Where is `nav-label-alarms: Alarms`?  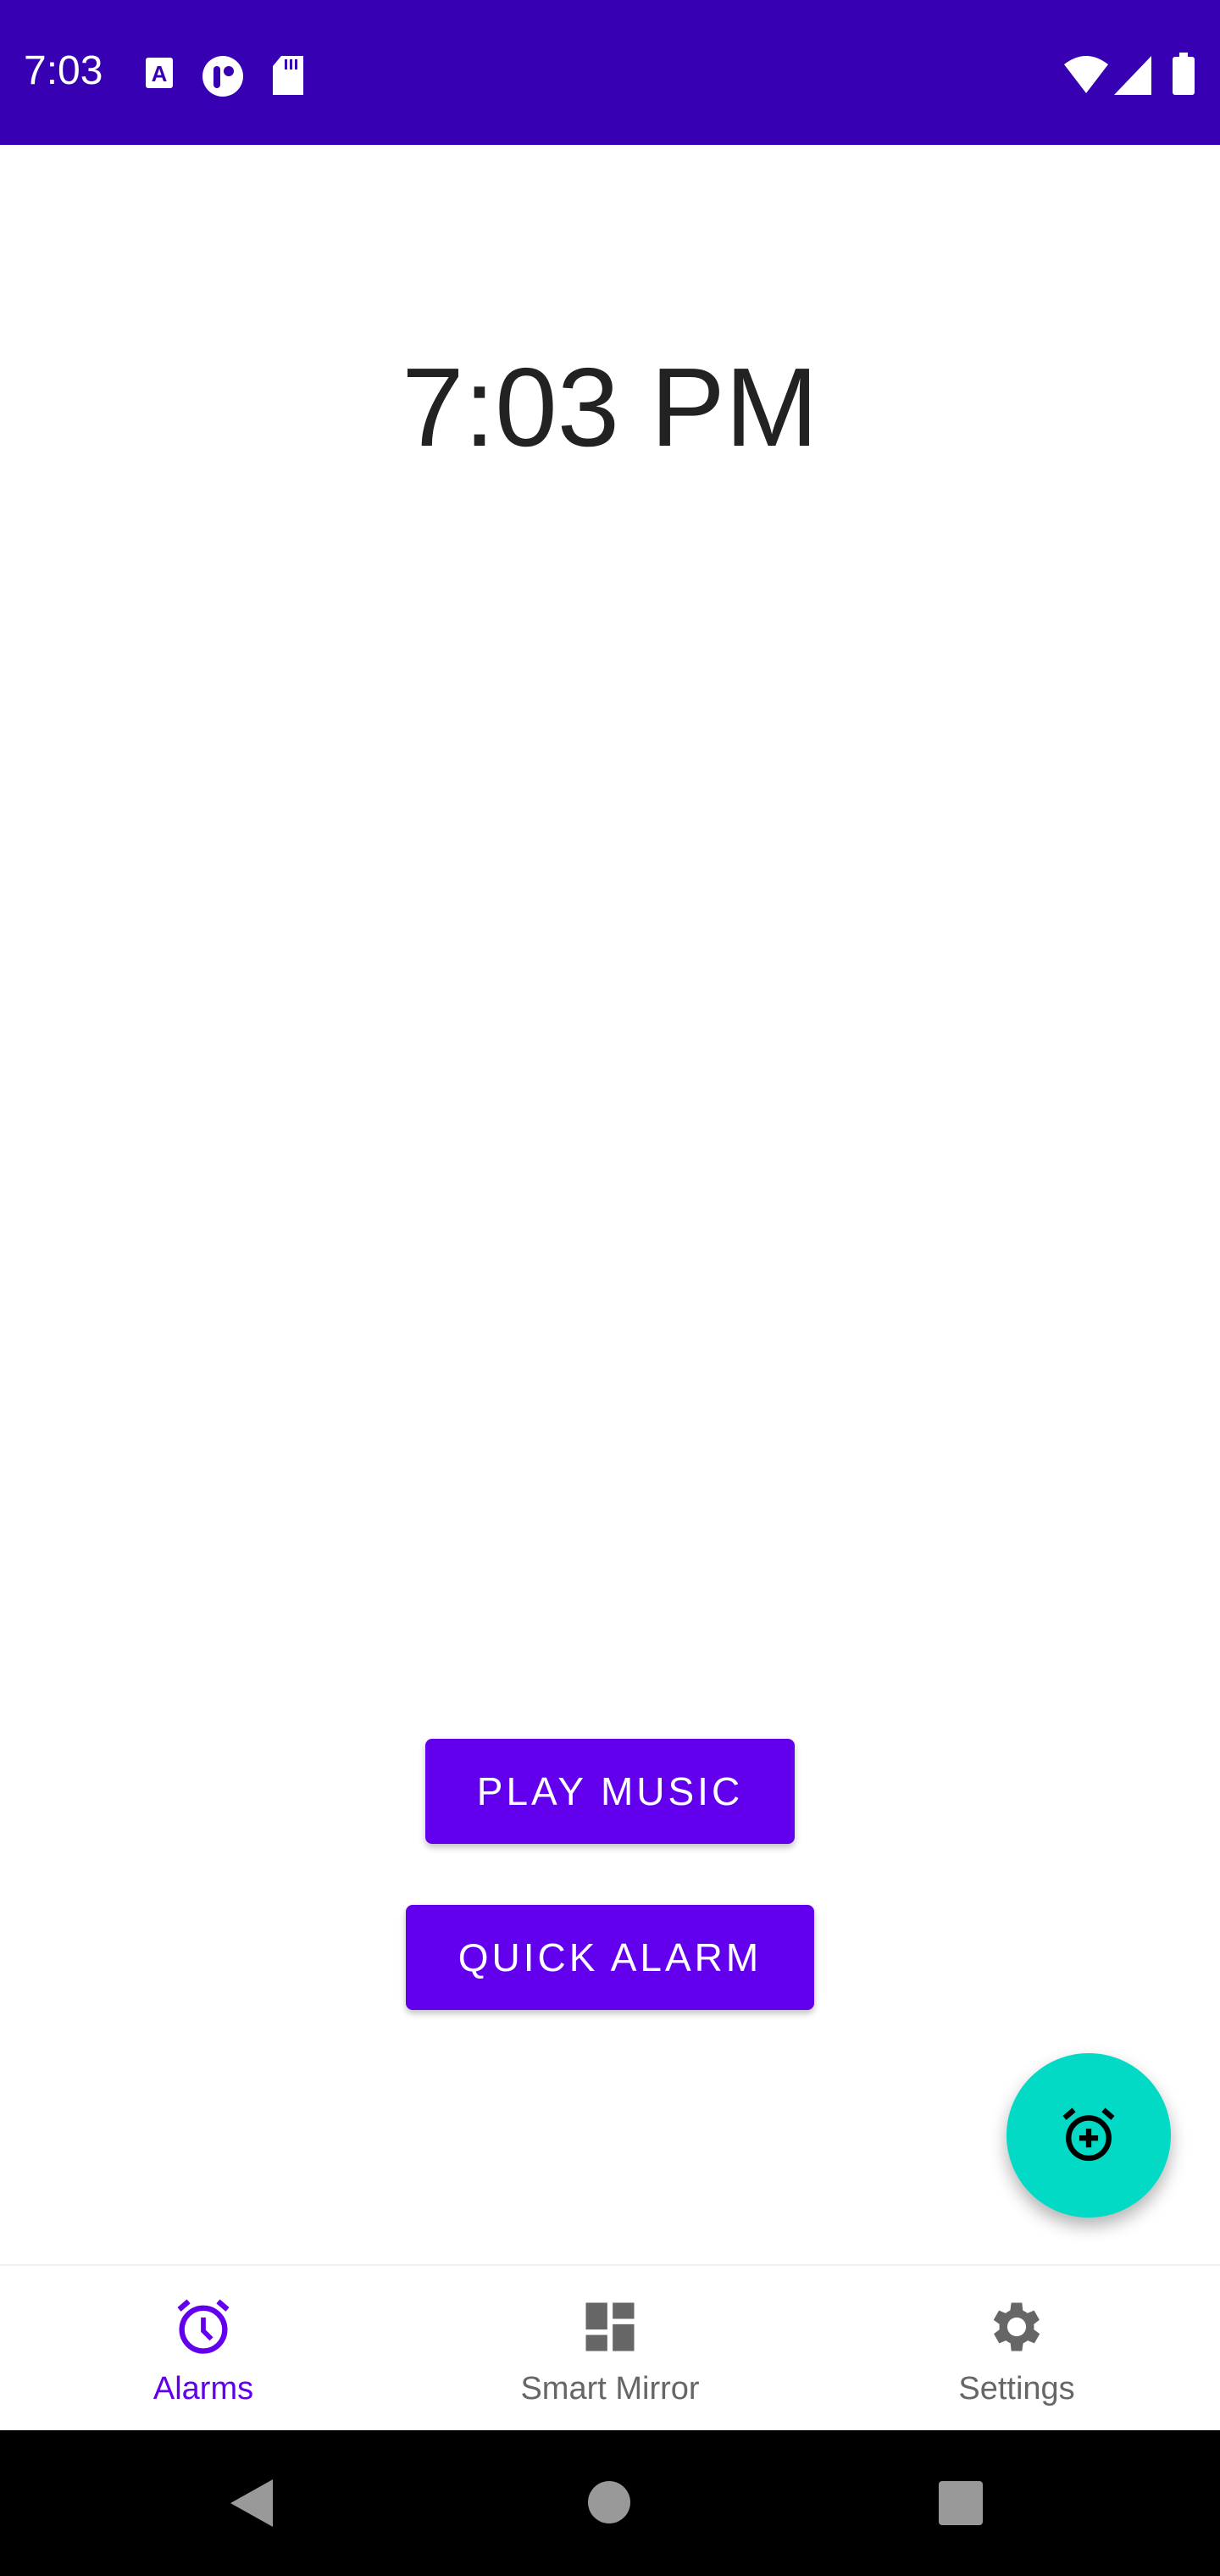 nav-label-alarms: Alarms is located at coordinates (203, 2389).